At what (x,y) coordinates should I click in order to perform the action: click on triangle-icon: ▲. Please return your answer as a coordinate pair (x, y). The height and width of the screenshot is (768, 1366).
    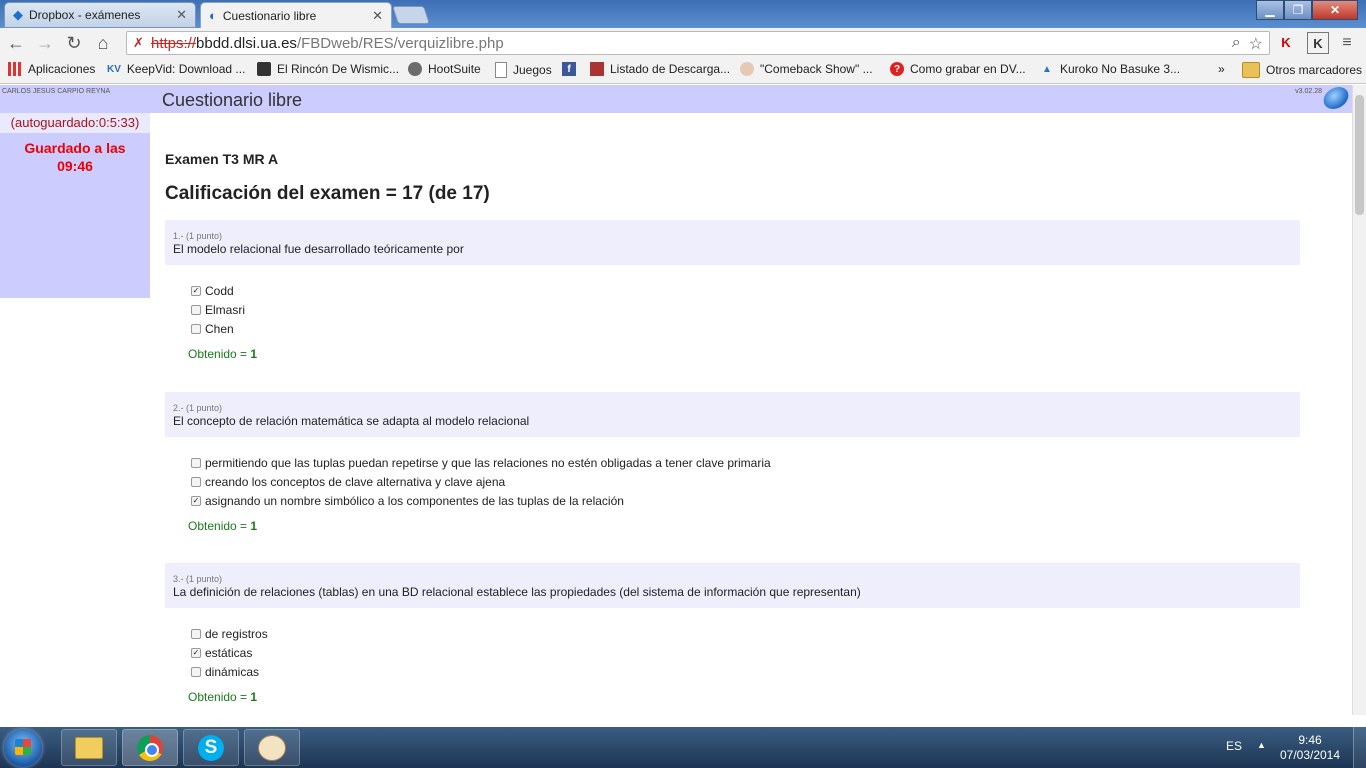
    Looking at the image, I should click on (1047, 69).